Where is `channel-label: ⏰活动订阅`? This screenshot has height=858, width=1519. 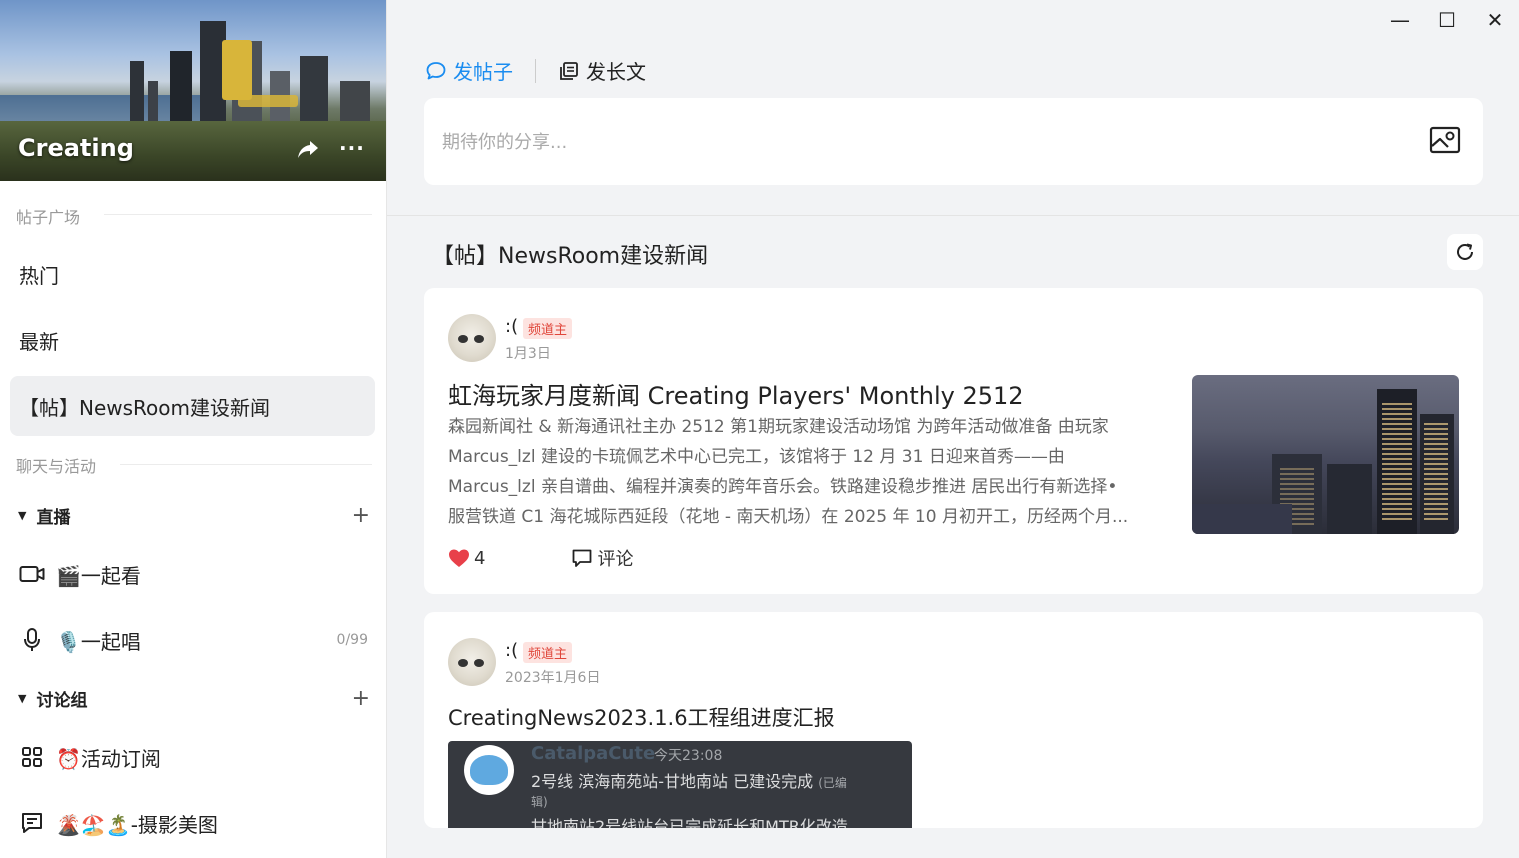
channel-label: ⏰活动订阅 is located at coordinates (108, 758).